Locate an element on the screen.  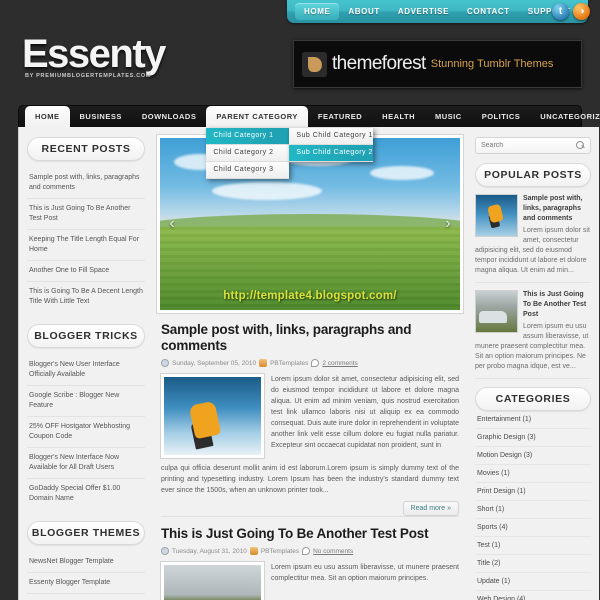
read-more-button: Read more » is located at coordinates (430, 508).